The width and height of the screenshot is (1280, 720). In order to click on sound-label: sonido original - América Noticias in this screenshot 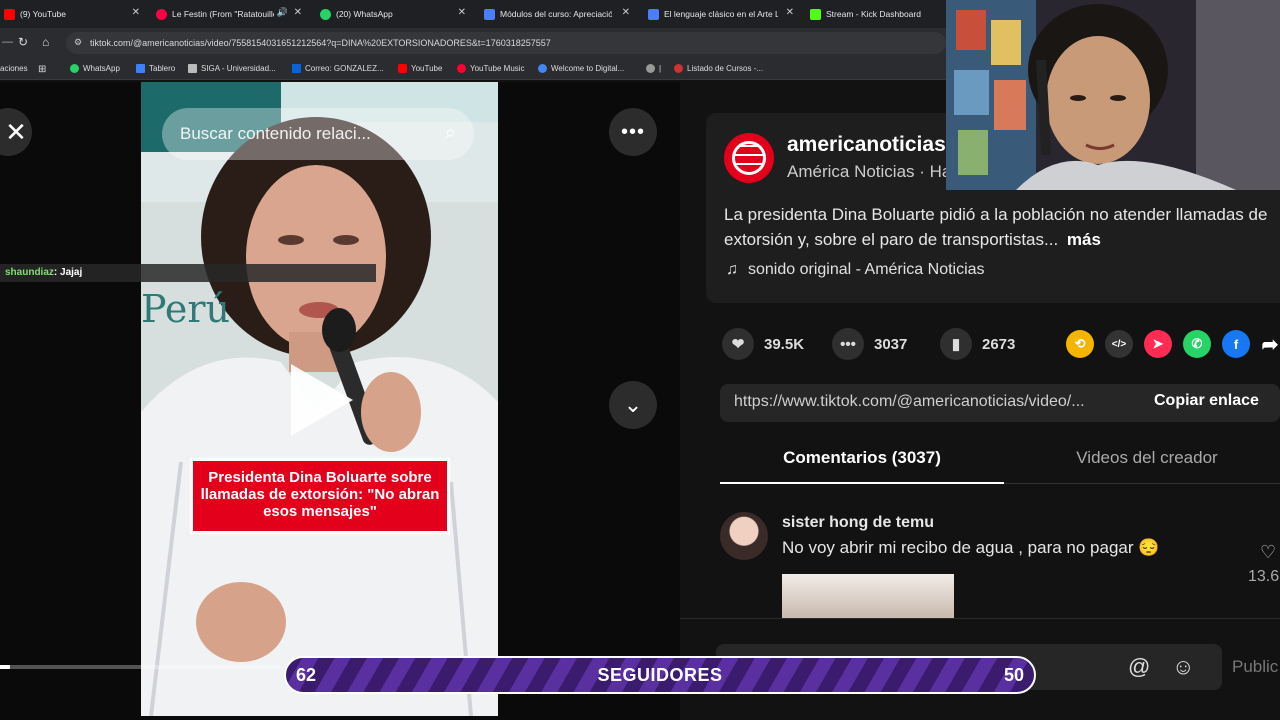, I will do `click(866, 269)`.